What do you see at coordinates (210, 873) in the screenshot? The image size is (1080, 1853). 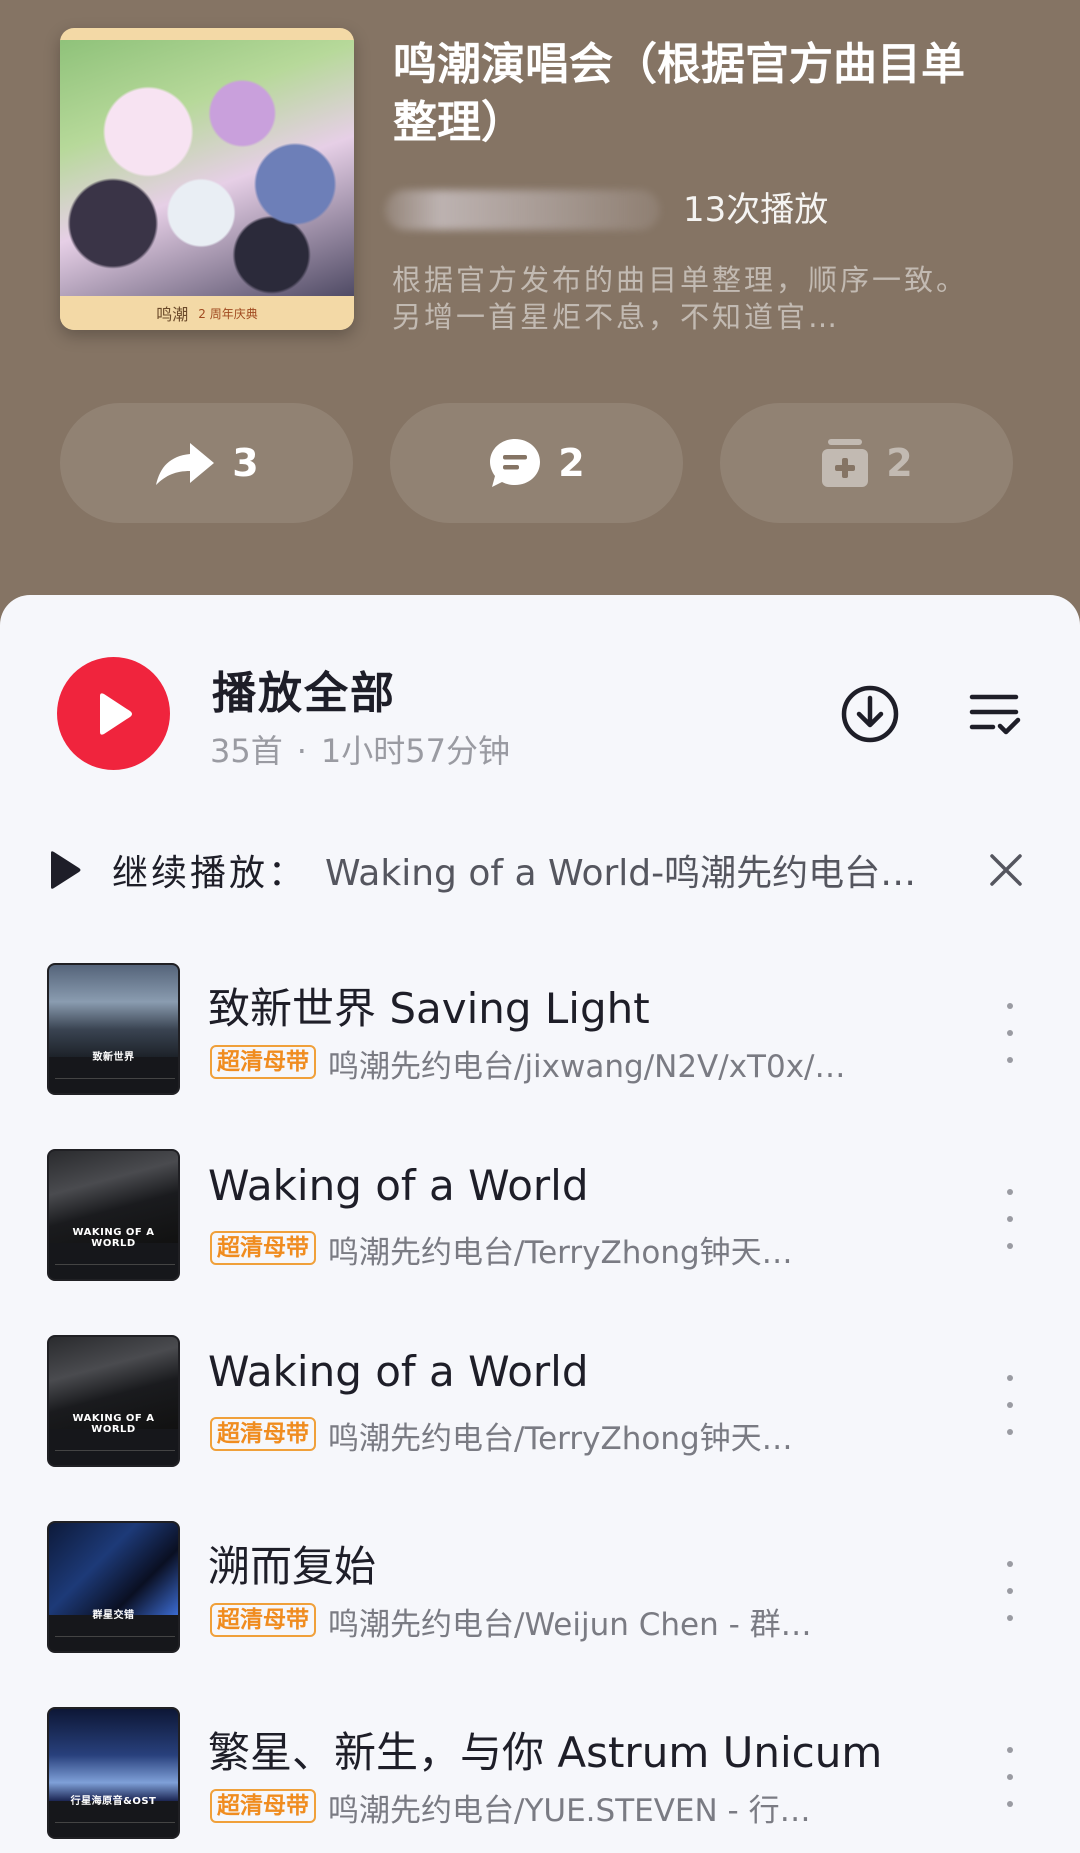 I see `continue-label: 继续播放：` at bounding box center [210, 873].